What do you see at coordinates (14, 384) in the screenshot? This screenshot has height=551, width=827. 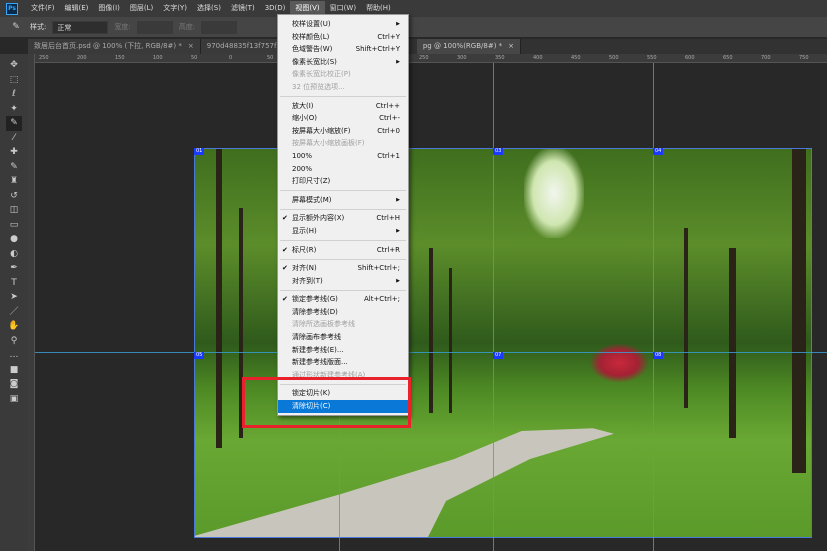 I see `mask-tool-icon: ◙` at bounding box center [14, 384].